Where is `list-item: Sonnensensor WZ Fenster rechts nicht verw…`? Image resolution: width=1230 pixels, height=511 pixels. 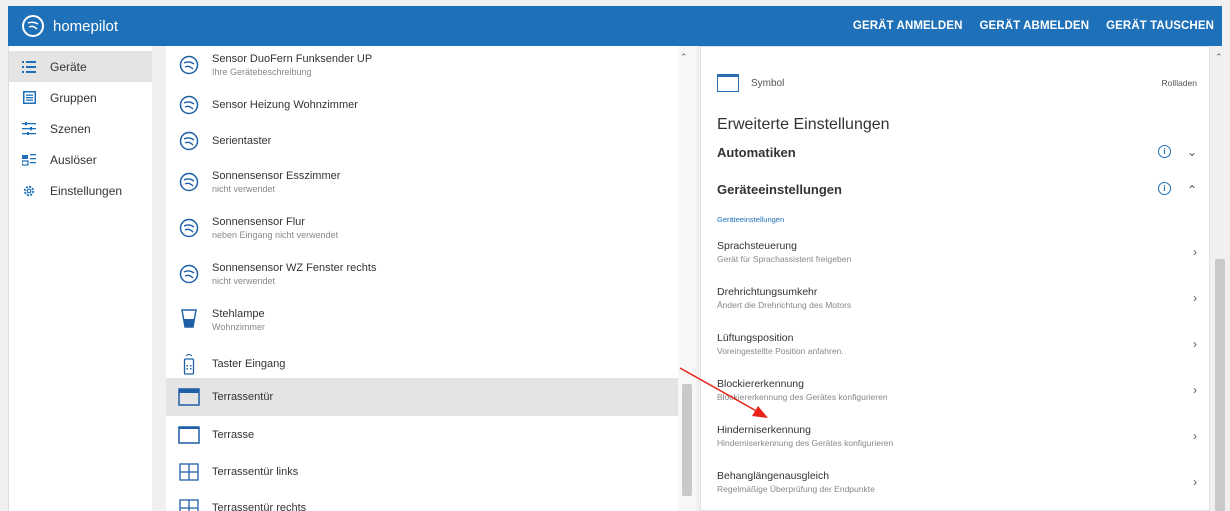
list-item: Sonnensensor WZ Fenster rechts nicht verw… is located at coordinates (422, 274).